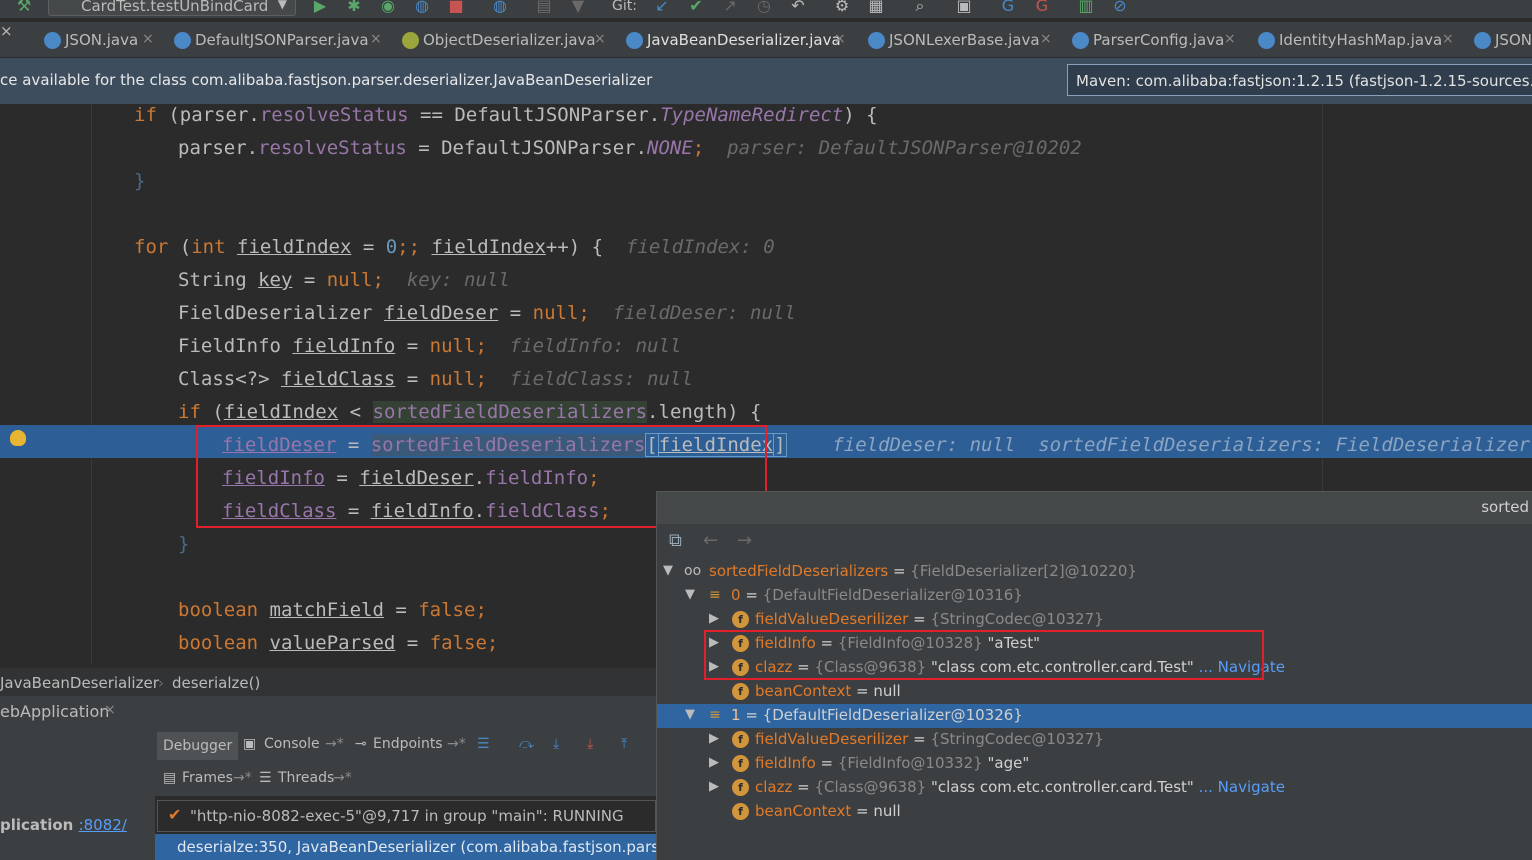 This screenshot has width=1532, height=860. What do you see at coordinates (798, 8) in the screenshot?
I see `revert-icon: ↶` at bounding box center [798, 8].